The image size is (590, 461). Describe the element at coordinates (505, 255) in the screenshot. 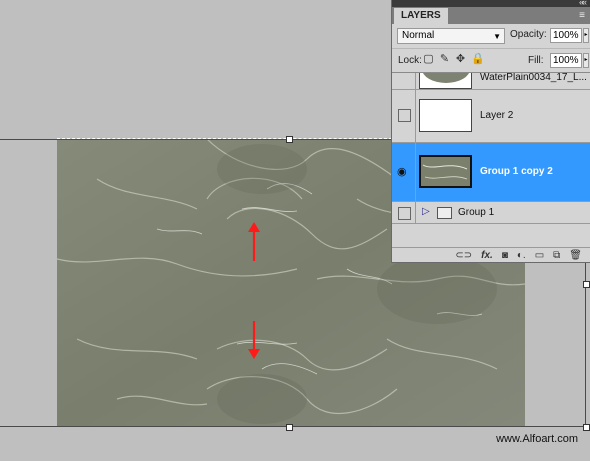

I see `mask-icon: ◙` at that location.